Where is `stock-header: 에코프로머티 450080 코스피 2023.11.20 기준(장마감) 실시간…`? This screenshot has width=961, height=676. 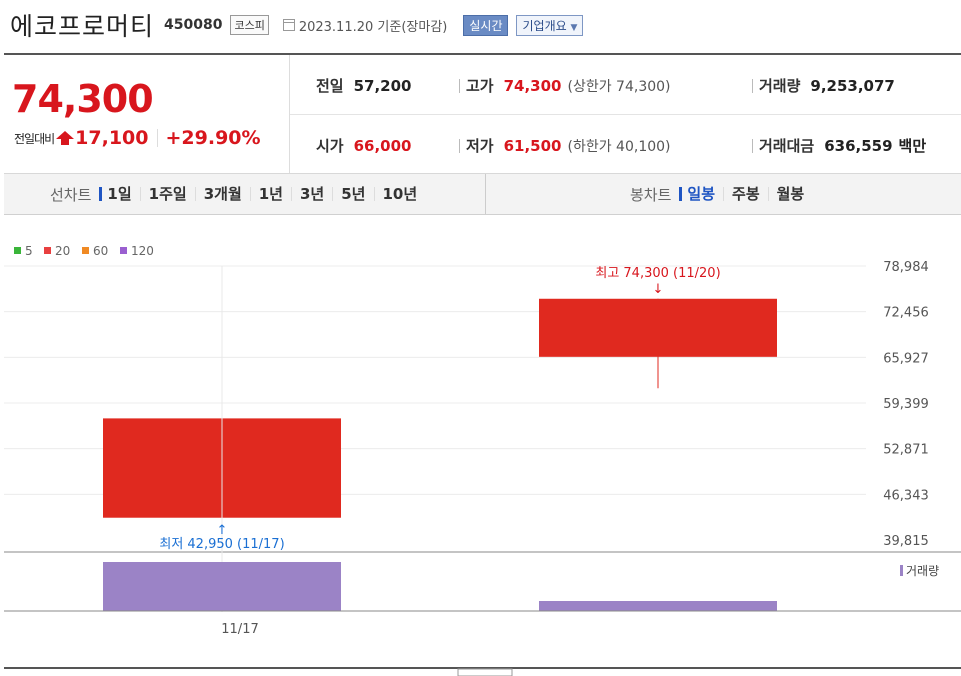
stock-header: 에코프로머티 450080 코스피 2023.11.20 기준(장마감) 실시간… is located at coordinates (297, 25).